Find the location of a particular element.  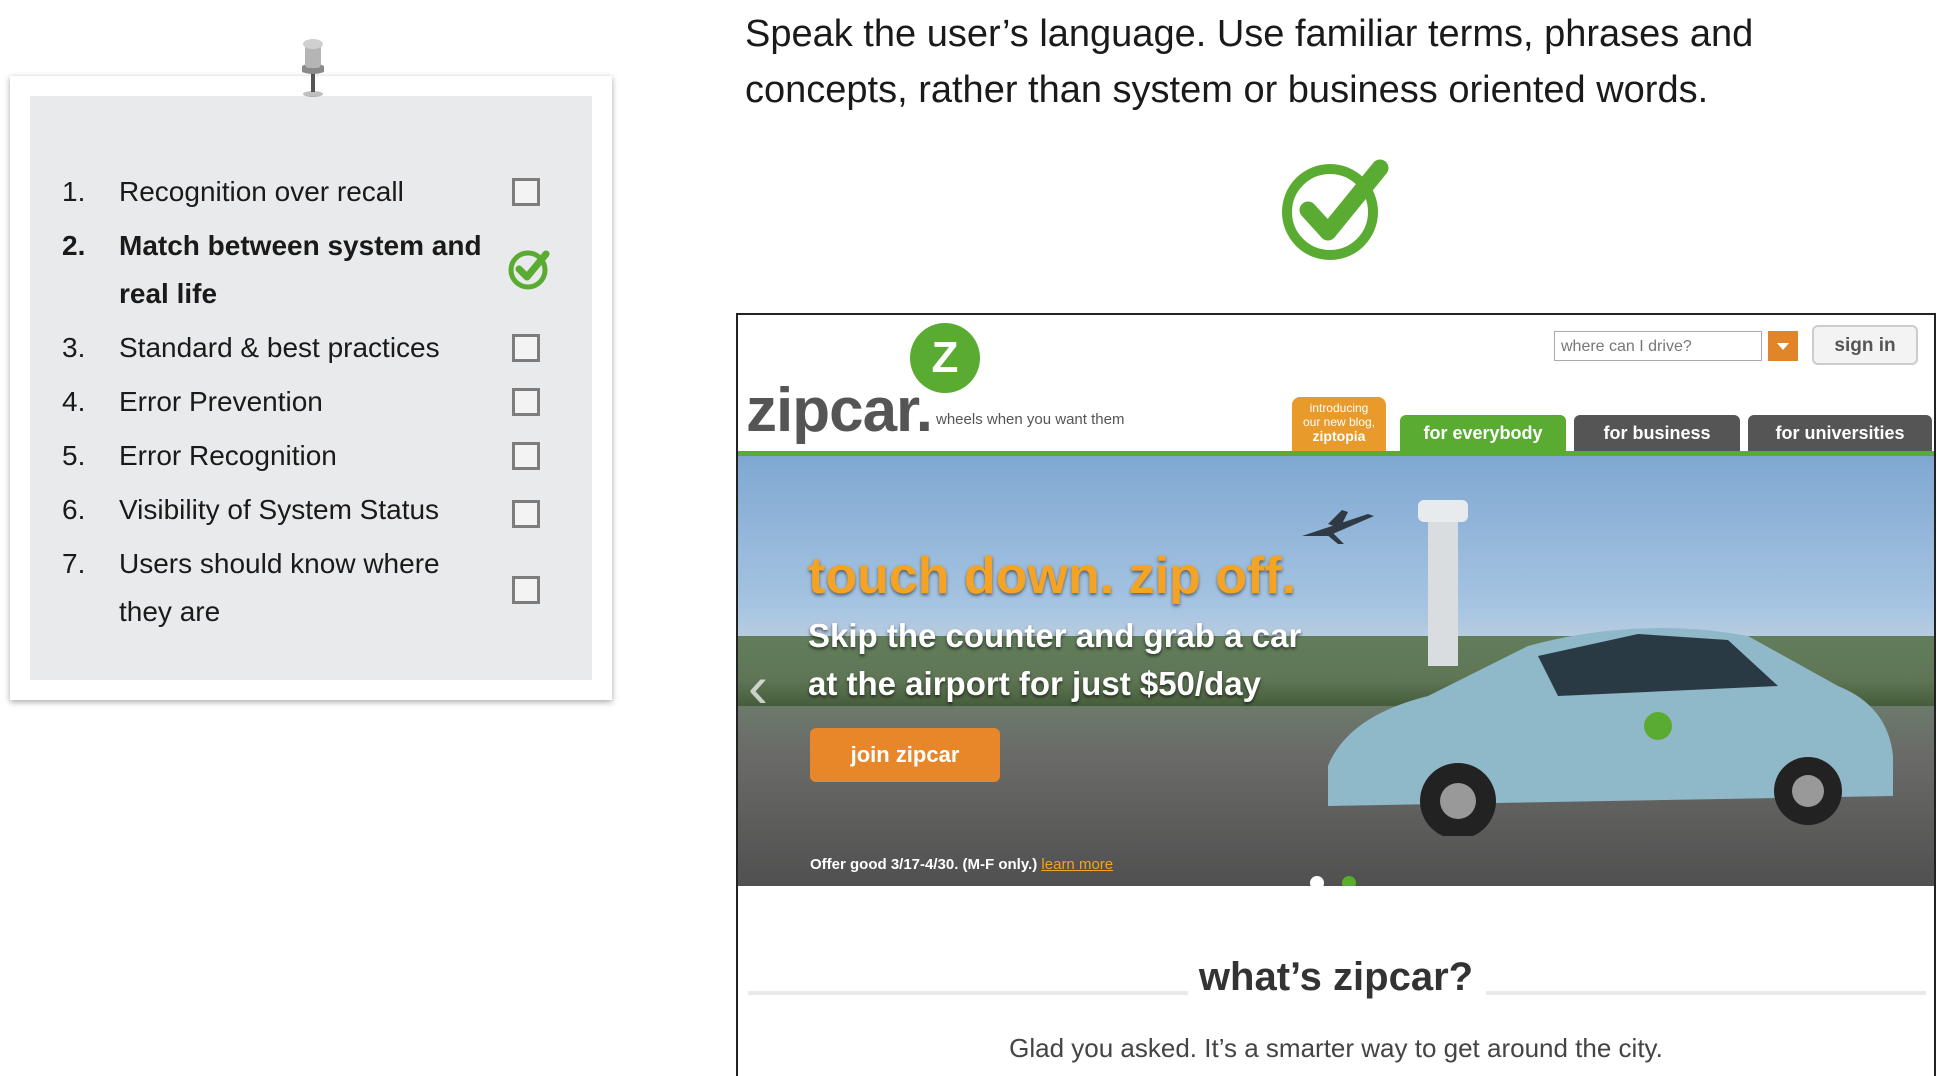

search-input: where can I drive? is located at coordinates (1658, 346).